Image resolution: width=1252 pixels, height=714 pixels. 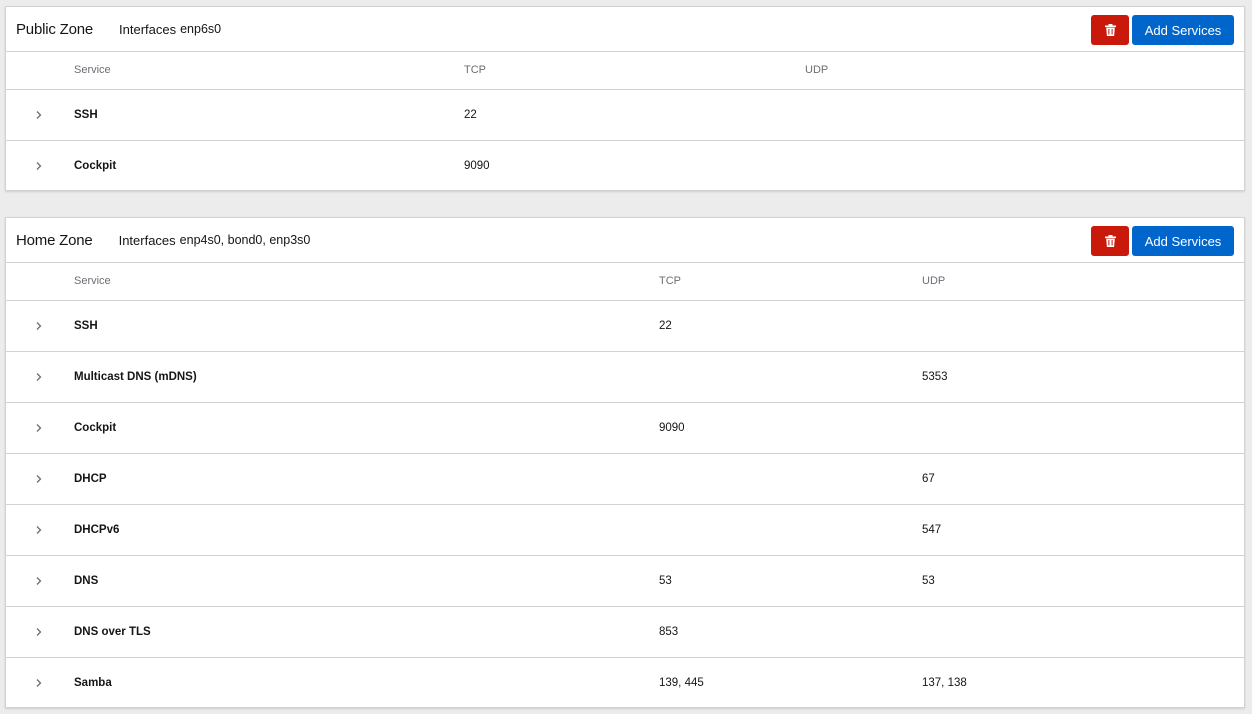 What do you see at coordinates (97, 529) in the screenshot?
I see `service-name: DHCPv6` at bounding box center [97, 529].